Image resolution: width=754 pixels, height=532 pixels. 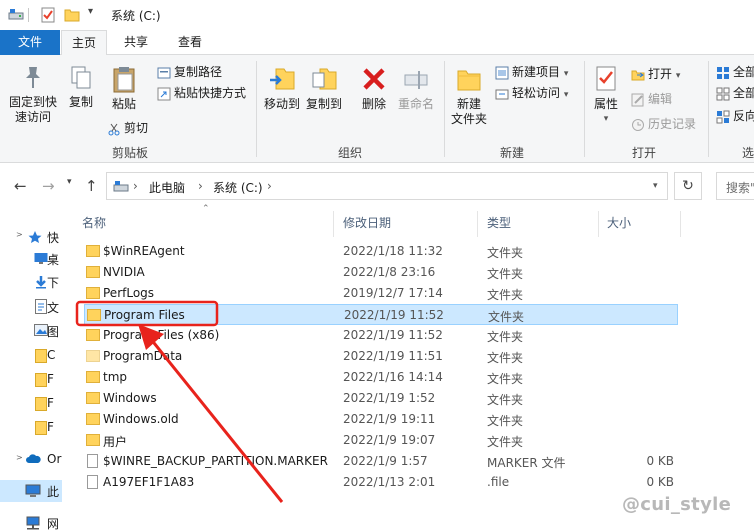 I want to click on copy-to-label: 复制到, so click(x=323, y=104).